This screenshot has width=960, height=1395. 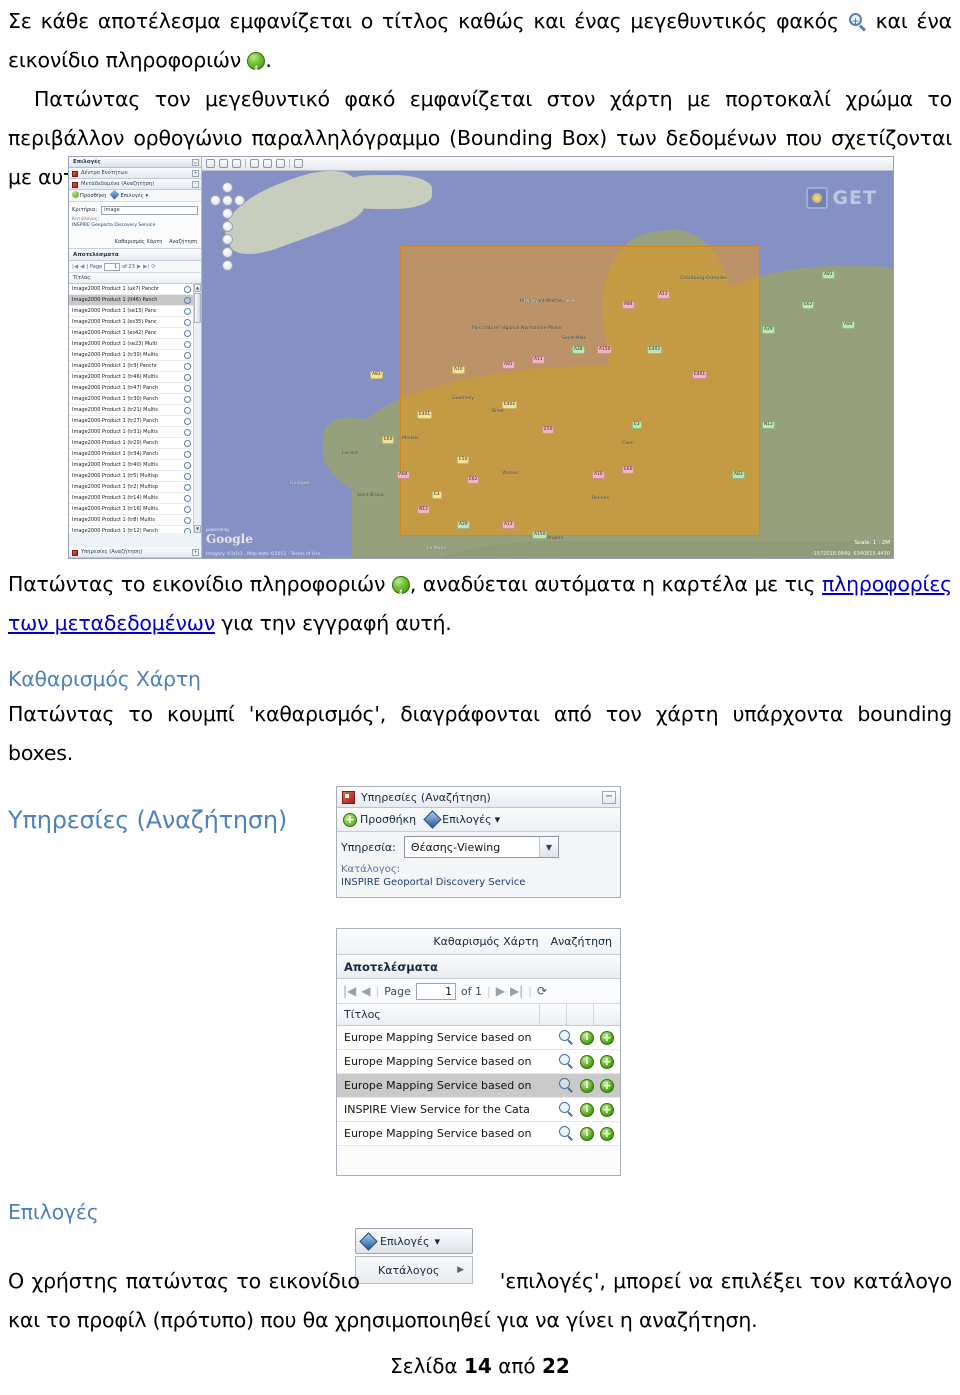 What do you see at coordinates (379, 819) in the screenshot?
I see `services-add-button: Προσθήκη` at bounding box center [379, 819].